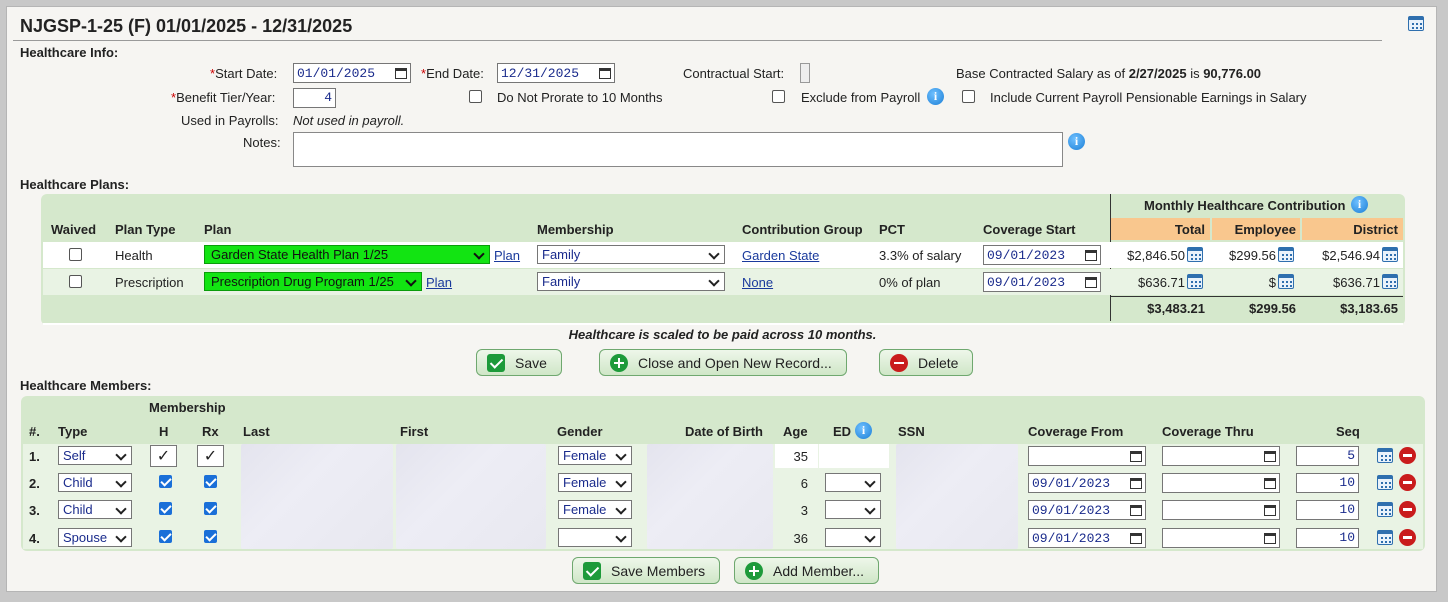 The image size is (1448, 602). What do you see at coordinates (149, 282) in the screenshot?
I see `plan-type: Prescription` at bounding box center [149, 282].